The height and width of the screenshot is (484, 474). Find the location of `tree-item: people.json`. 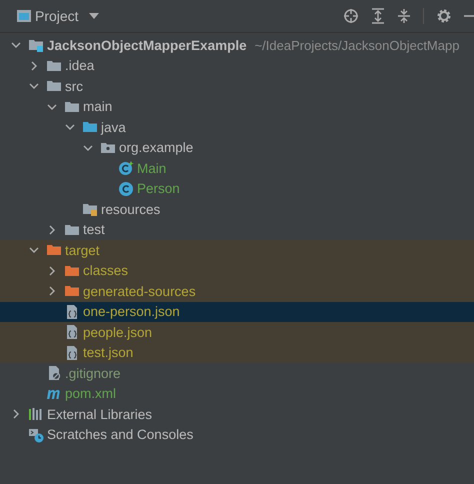

tree-item: people.json is located at coordinates (117, 332).